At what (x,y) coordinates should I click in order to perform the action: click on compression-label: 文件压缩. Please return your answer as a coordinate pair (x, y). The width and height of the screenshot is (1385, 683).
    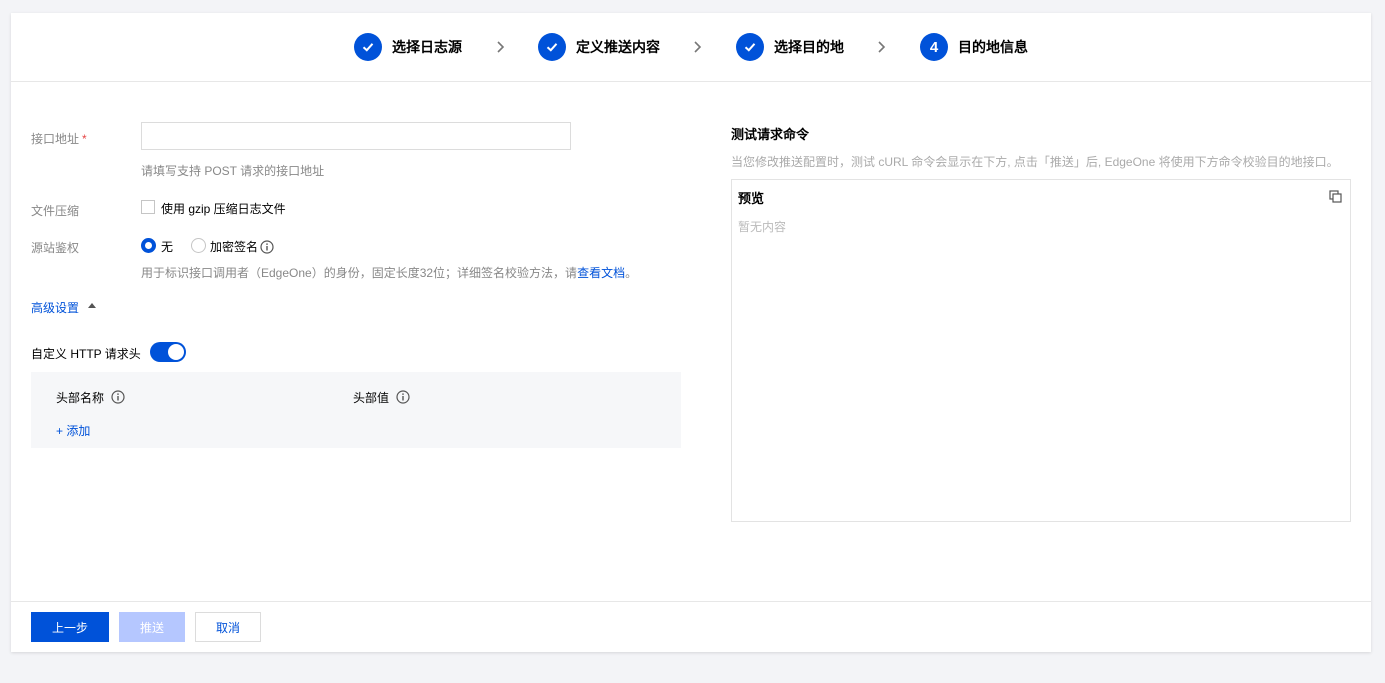
    Looking at the image, I should click on (55, 211).